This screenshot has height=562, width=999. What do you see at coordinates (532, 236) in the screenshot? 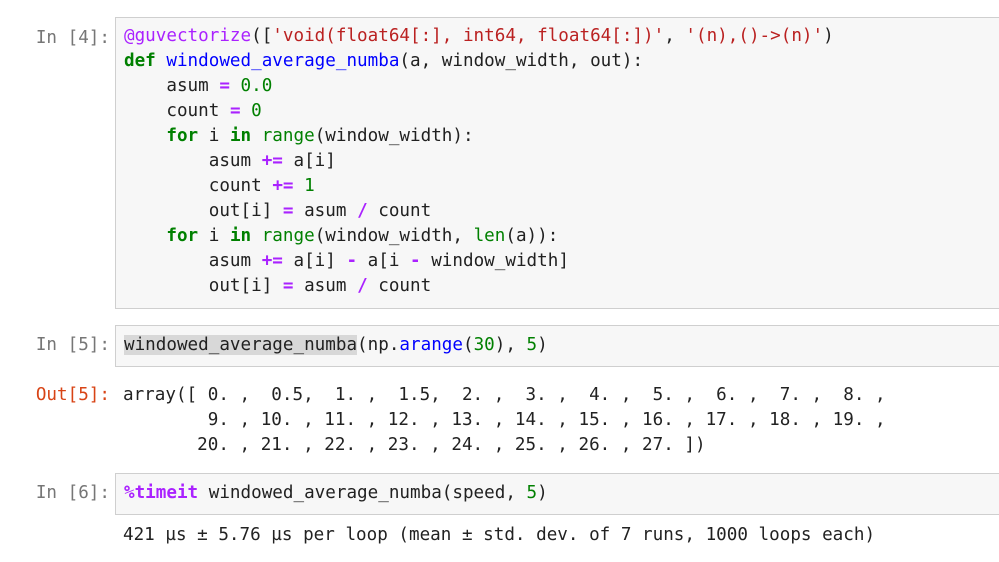
I see `code-rest: (a)):` at bounding box center [532, 236].